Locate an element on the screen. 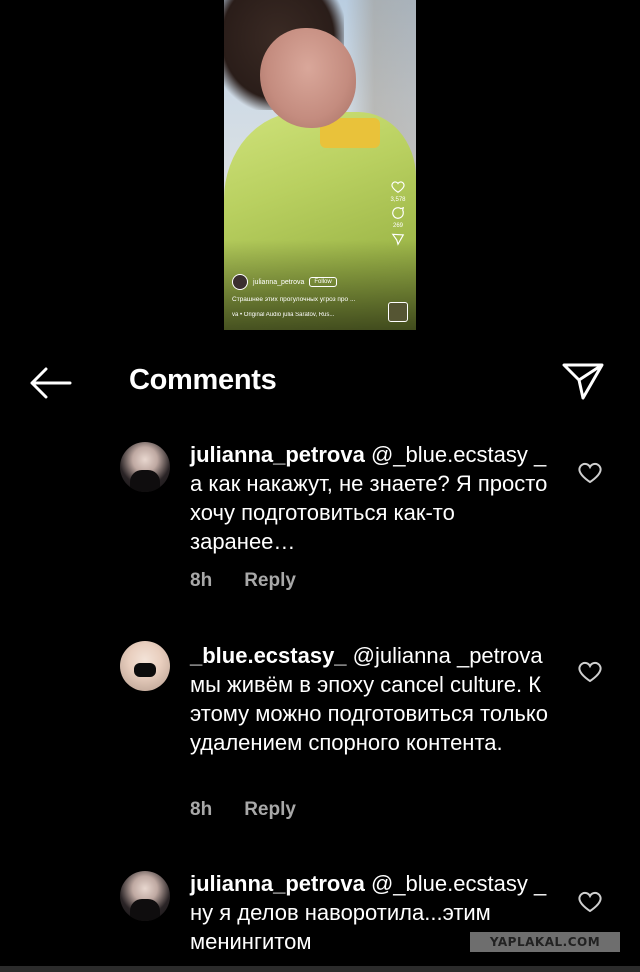  video-user: julianna_petrova Follow is located at coordinates (284, 282).